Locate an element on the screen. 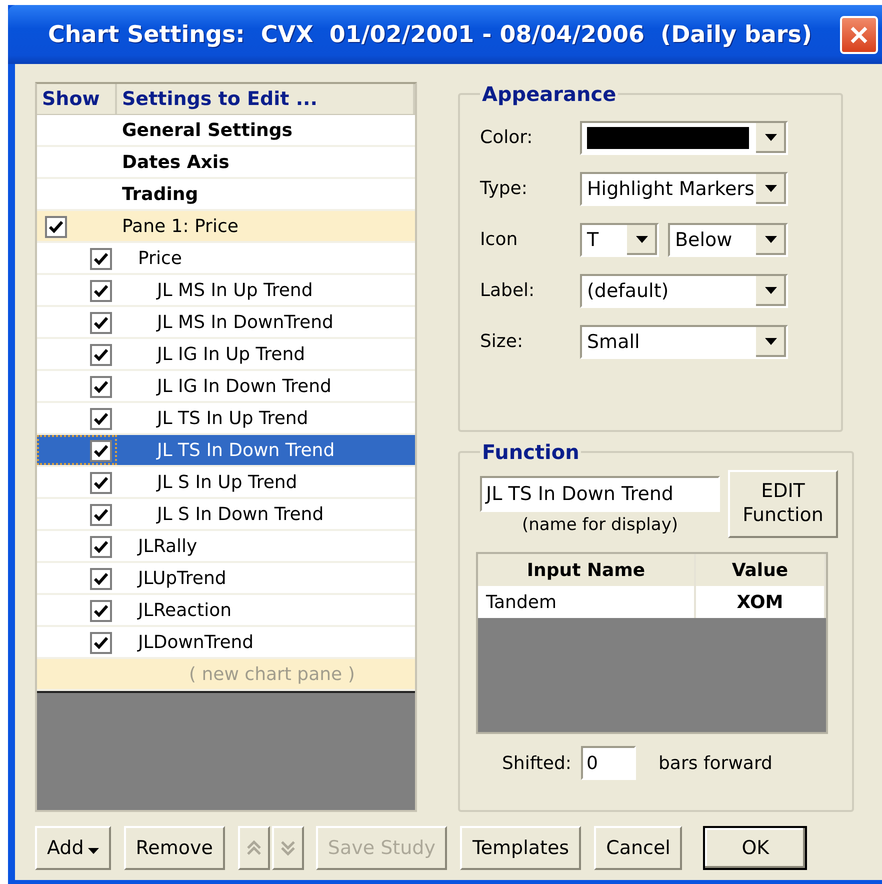 Image resolution: width=882 pixels, height=884 pixels. table-cell: XOM is located at coordinates (761, 602).